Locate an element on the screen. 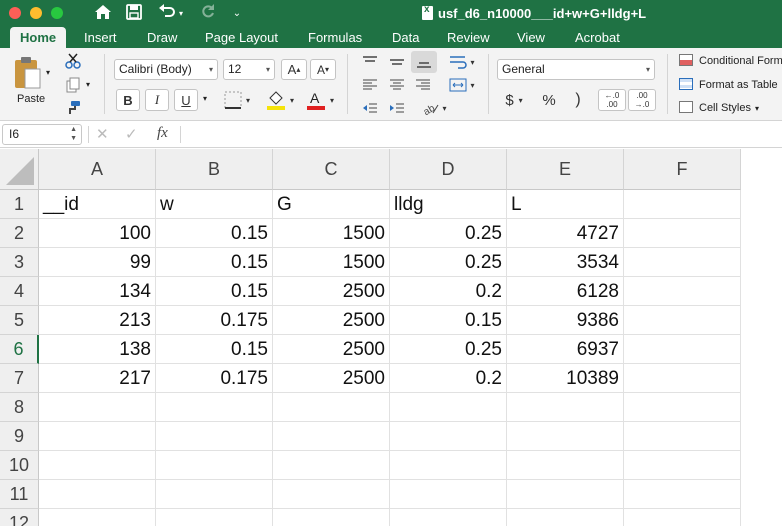  cell-f9 is located at coordinates (682, 436).